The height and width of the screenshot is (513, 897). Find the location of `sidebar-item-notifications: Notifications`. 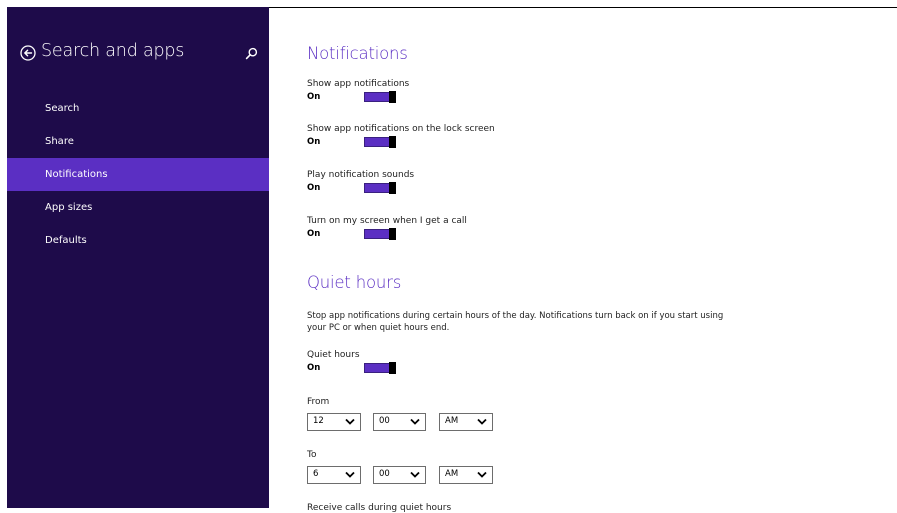

sidebar-item-notifications: Notifications is located at coordinates (138, 174).